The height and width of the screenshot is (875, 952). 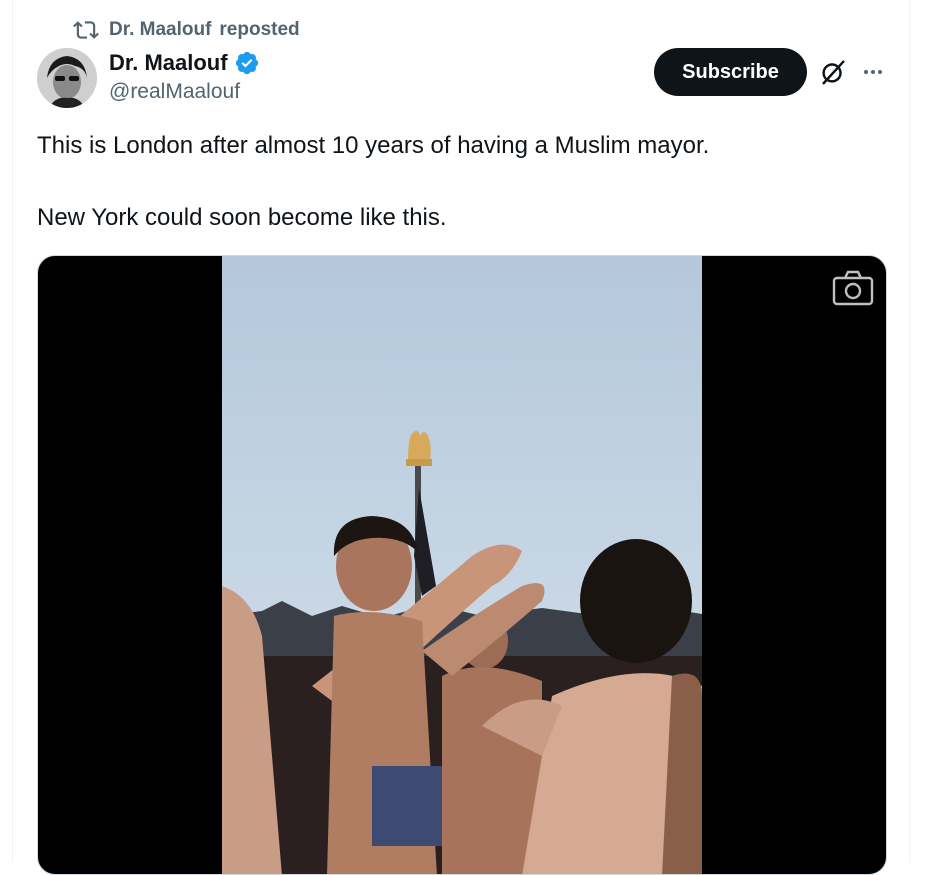 I want to click on author-display-name: Dr. Maalouf, so click(x=168, y=63).